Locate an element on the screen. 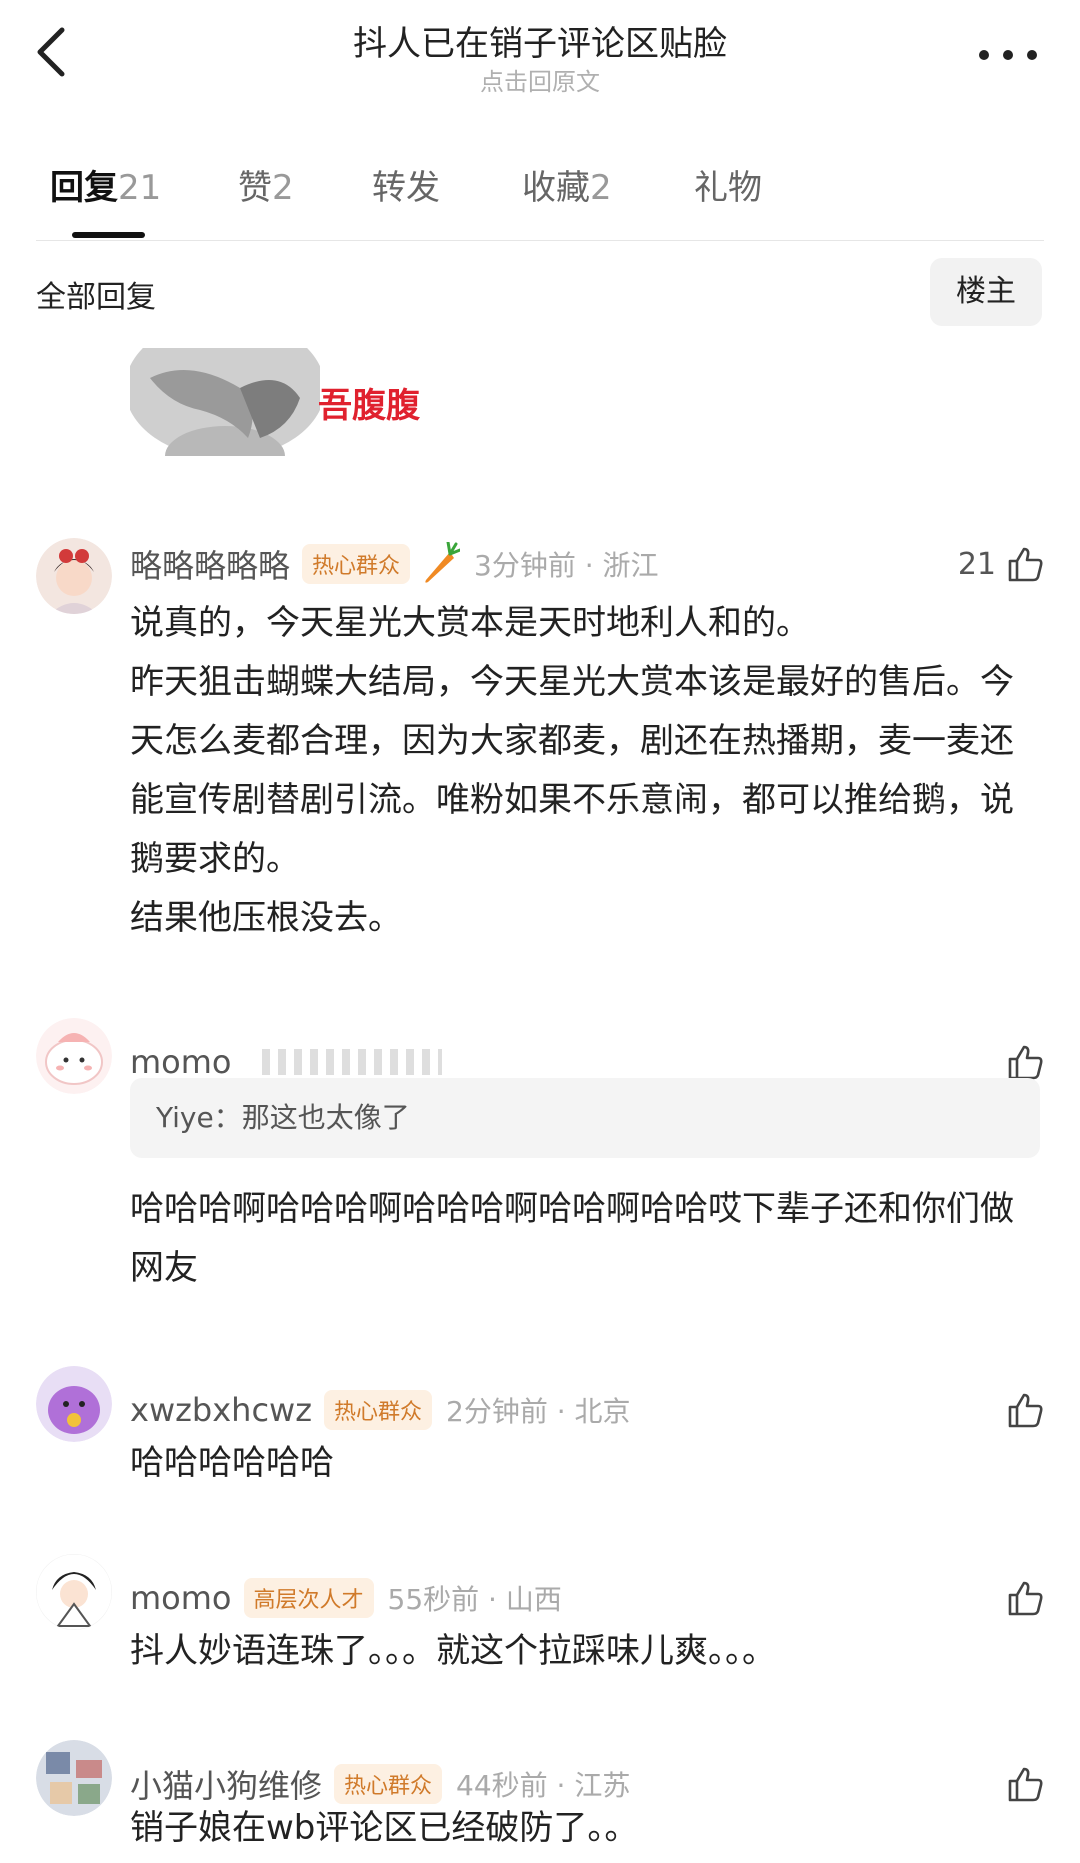 Image resolution: width=1080 pixels, height=1863 pixels. comment-meta: 略略略略略 热心群众 3分钟前 · 浙江 is located at coordinates (394, 563).